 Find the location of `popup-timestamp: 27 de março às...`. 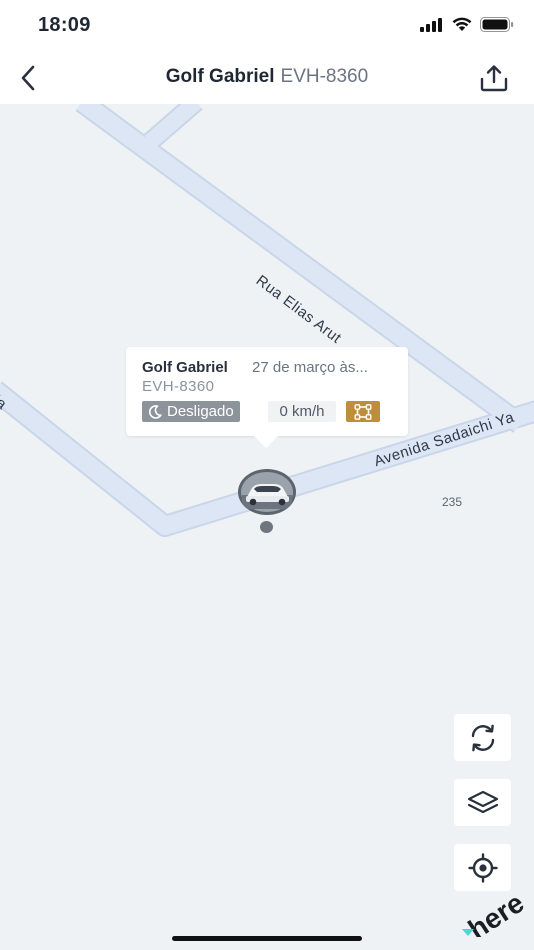

popup-timestamp: 27 de março às... is located at coordinates (310, 367).